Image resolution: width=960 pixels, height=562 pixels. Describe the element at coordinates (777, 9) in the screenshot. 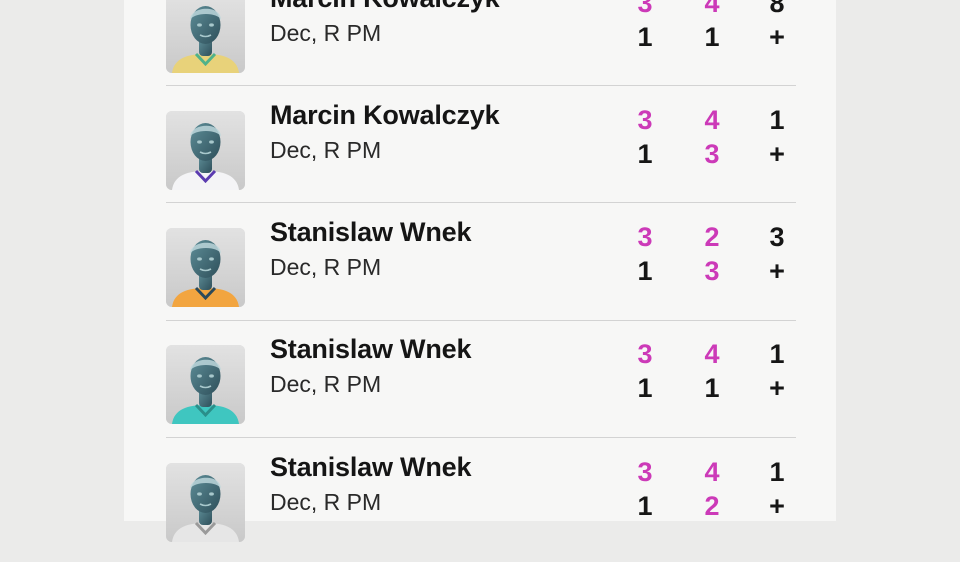

I see `stat-top-3: 8` at that location.